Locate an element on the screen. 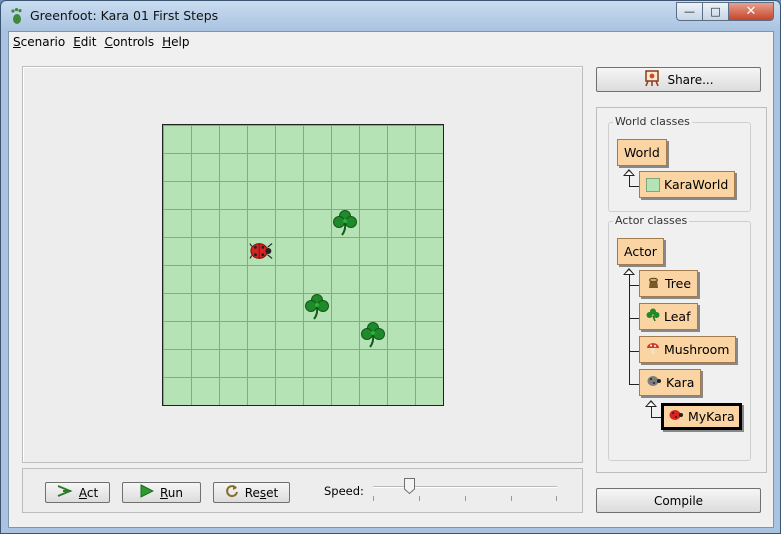 This screenshot has width=781, height=534. speed-slider-track is located at coordinates (465, 487).